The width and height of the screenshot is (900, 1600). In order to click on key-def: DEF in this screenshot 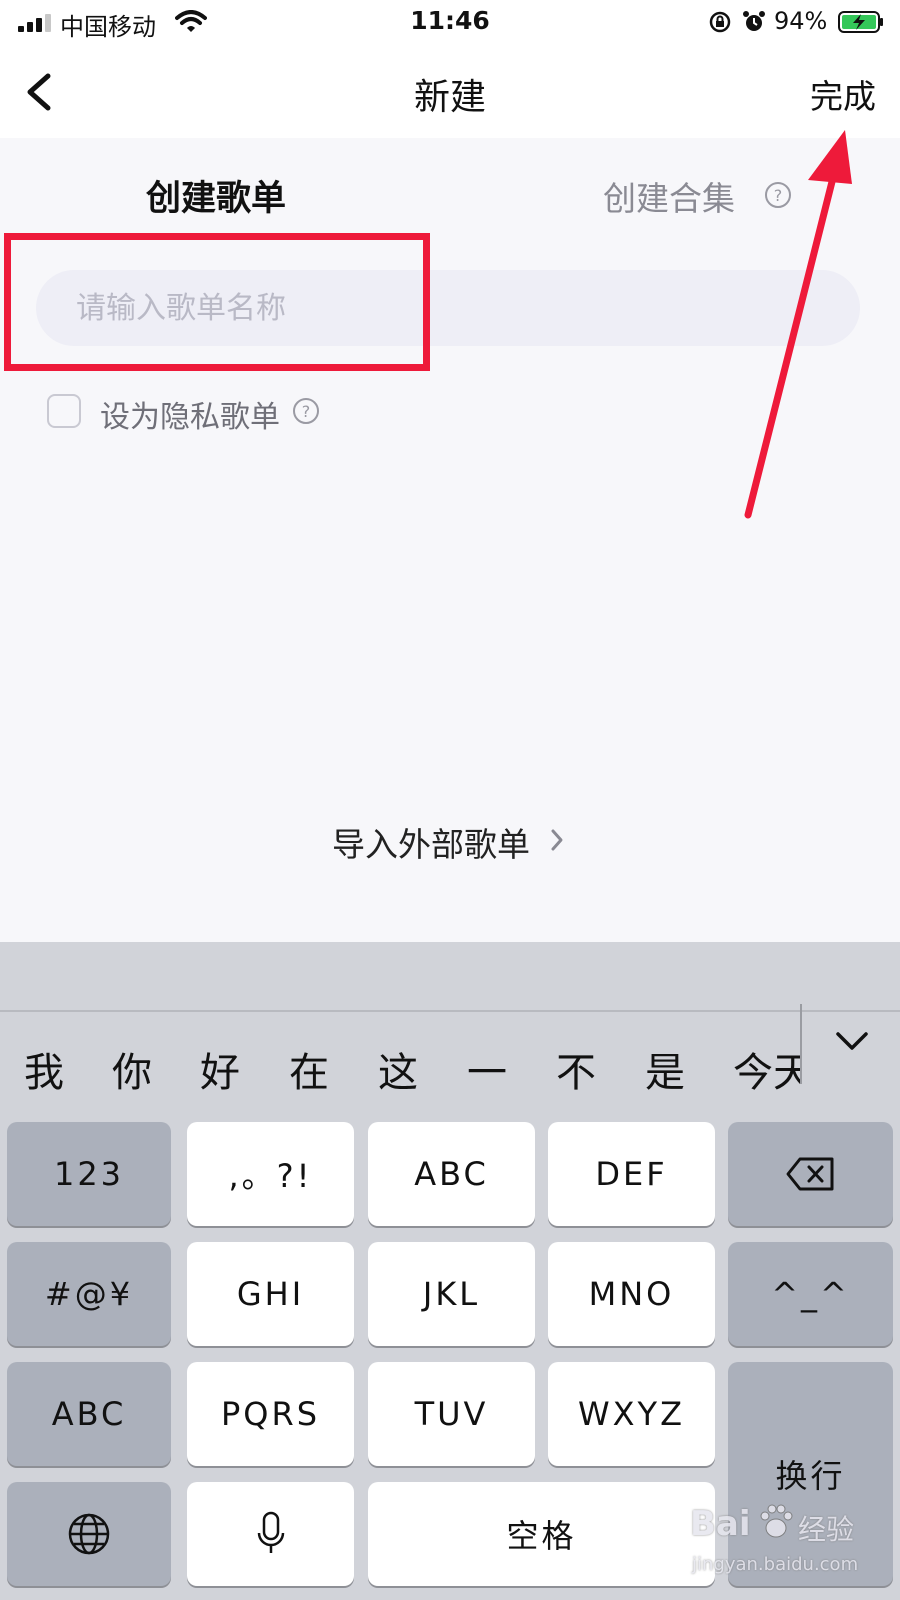, I will do `click(631, 1174)`.